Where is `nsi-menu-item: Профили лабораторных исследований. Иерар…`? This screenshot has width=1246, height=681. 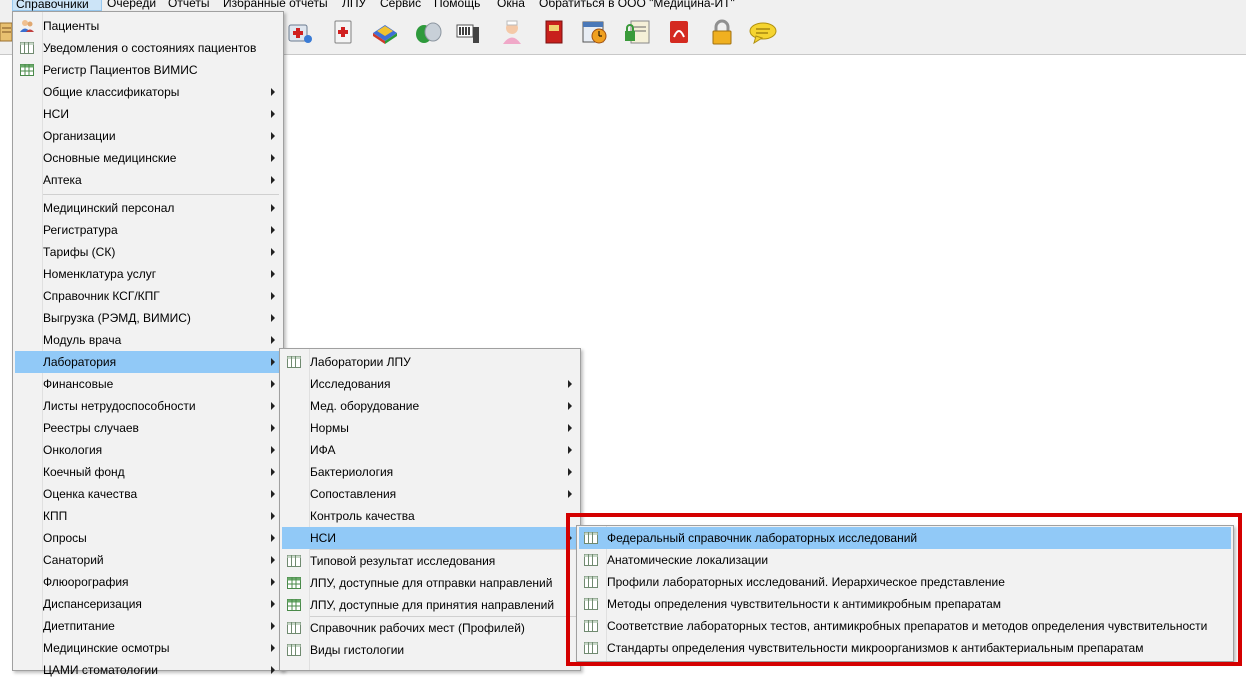
nsi-menu-item: Профили лабораторных исследований. Иерар… is located at coordinates (905, 582).